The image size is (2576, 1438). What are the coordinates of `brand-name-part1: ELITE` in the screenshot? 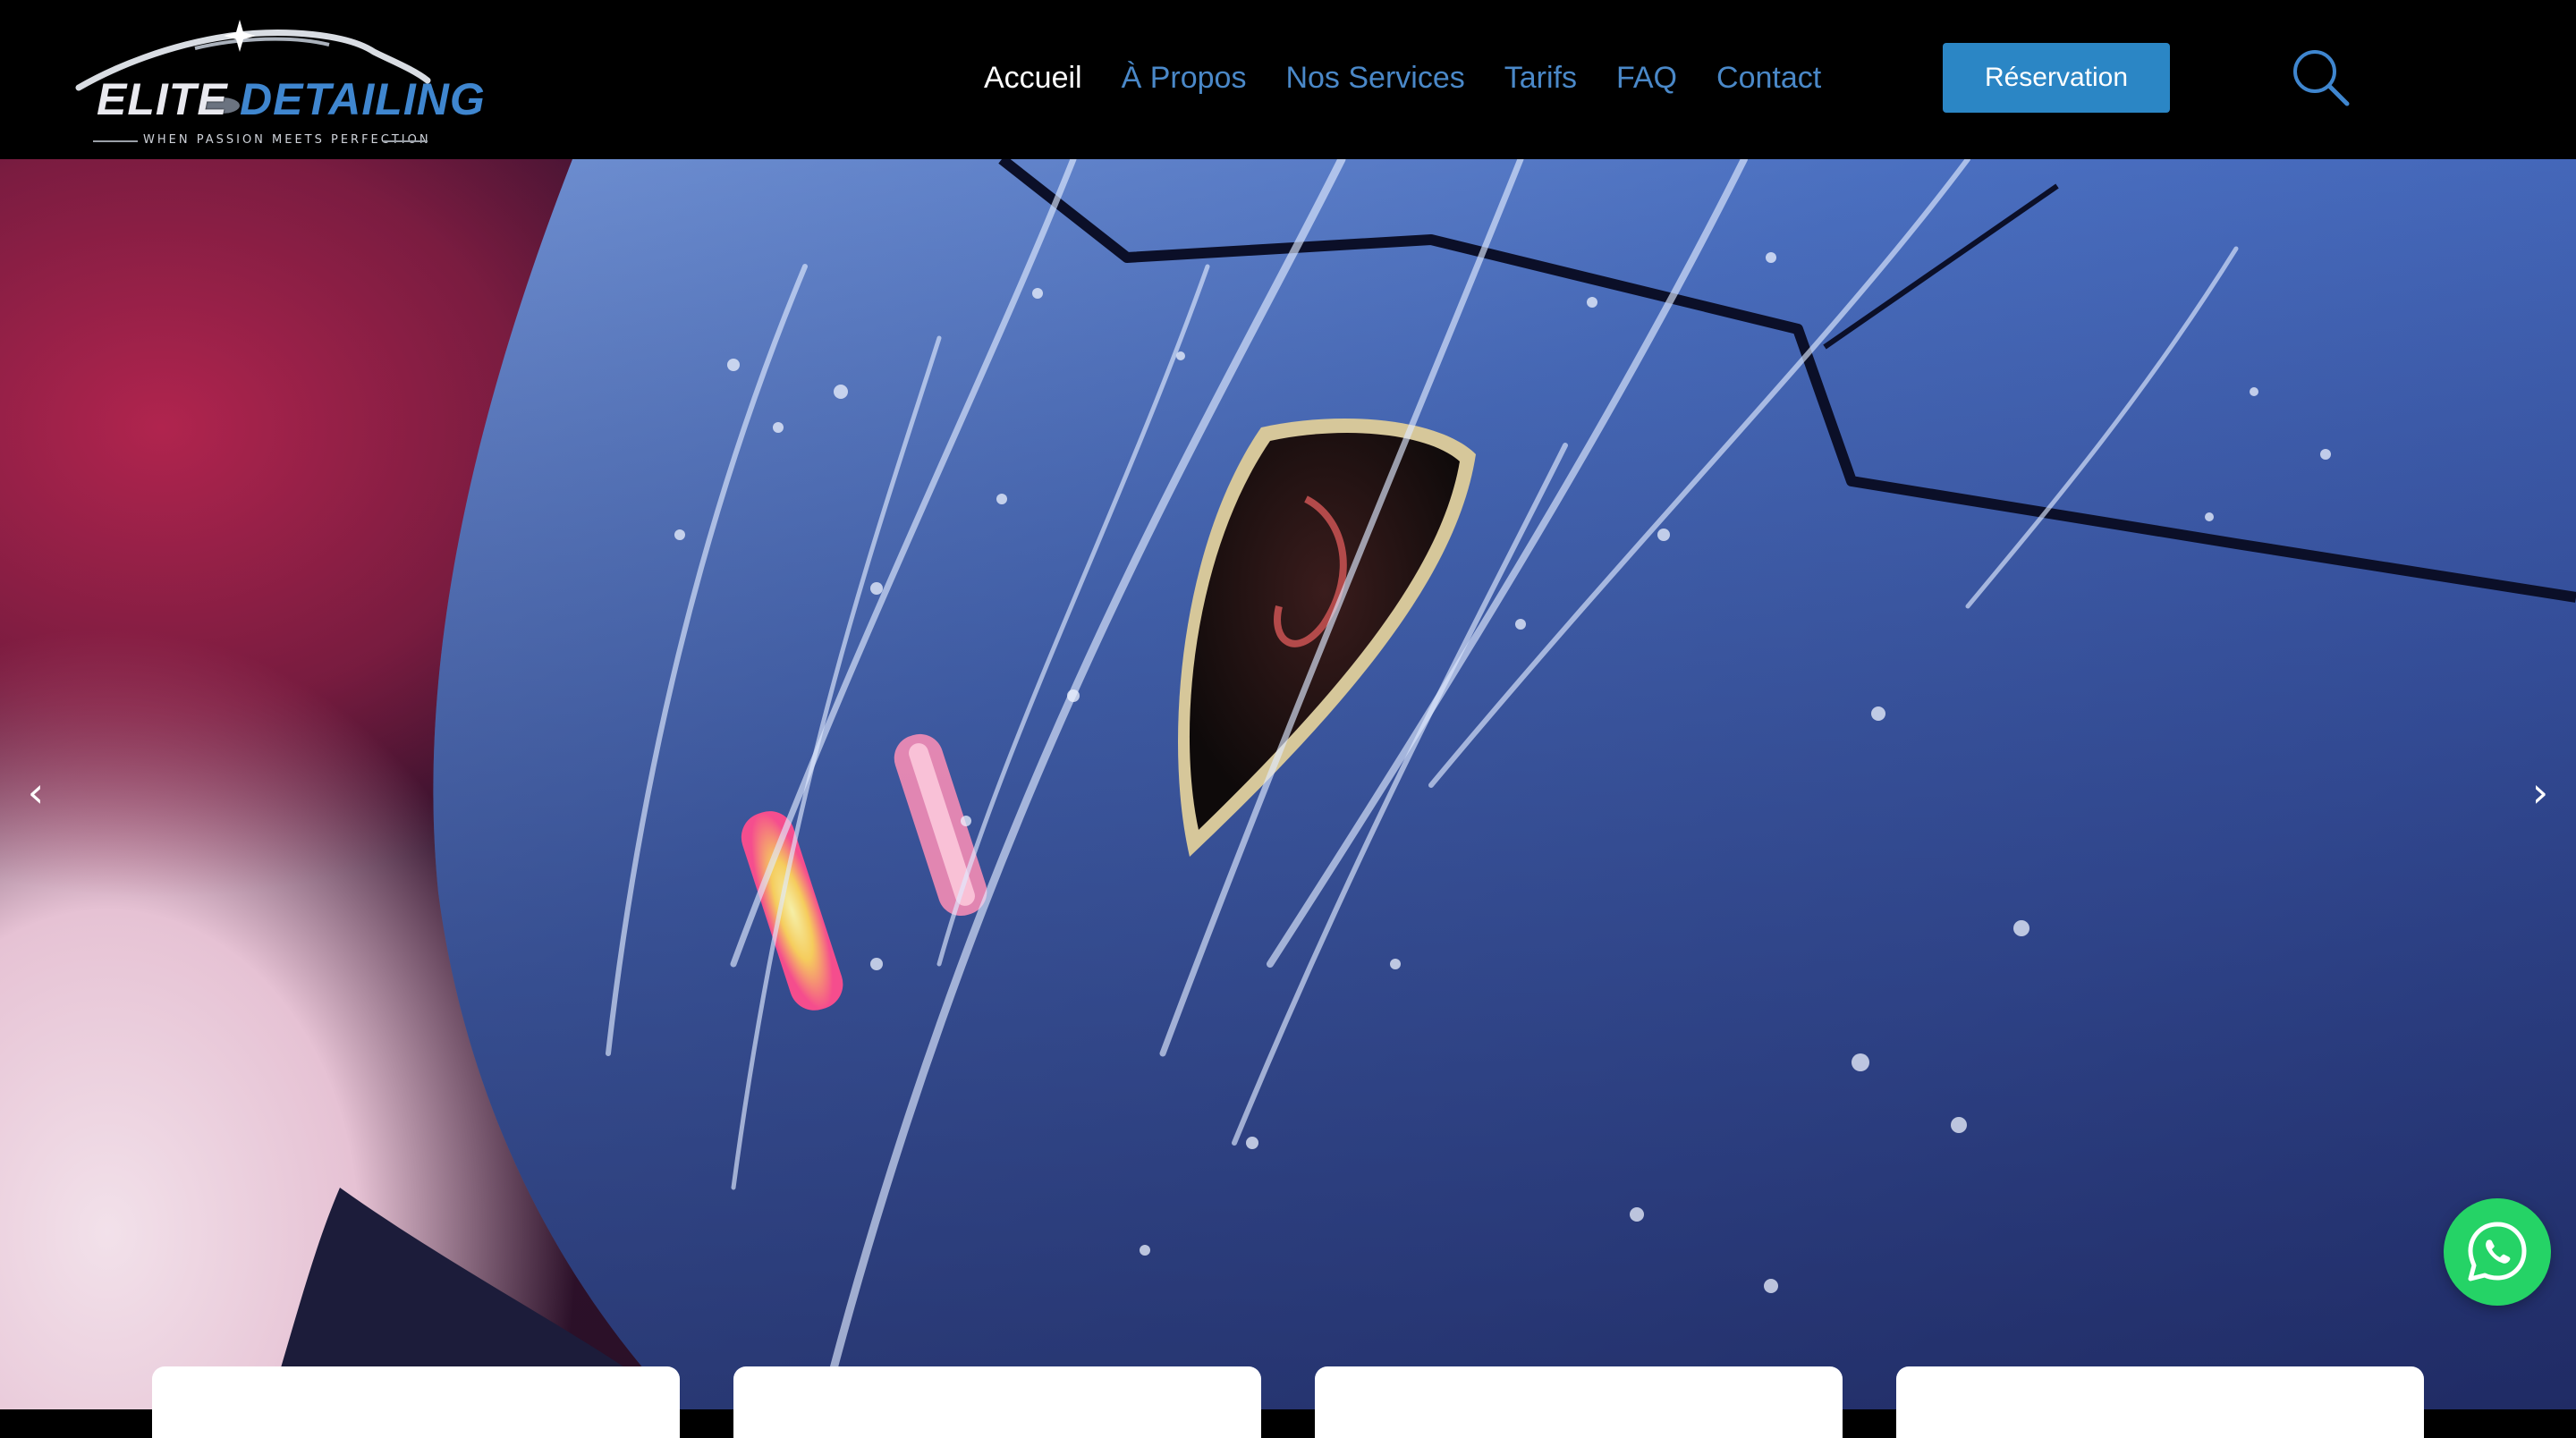 It's located at (162, 99).